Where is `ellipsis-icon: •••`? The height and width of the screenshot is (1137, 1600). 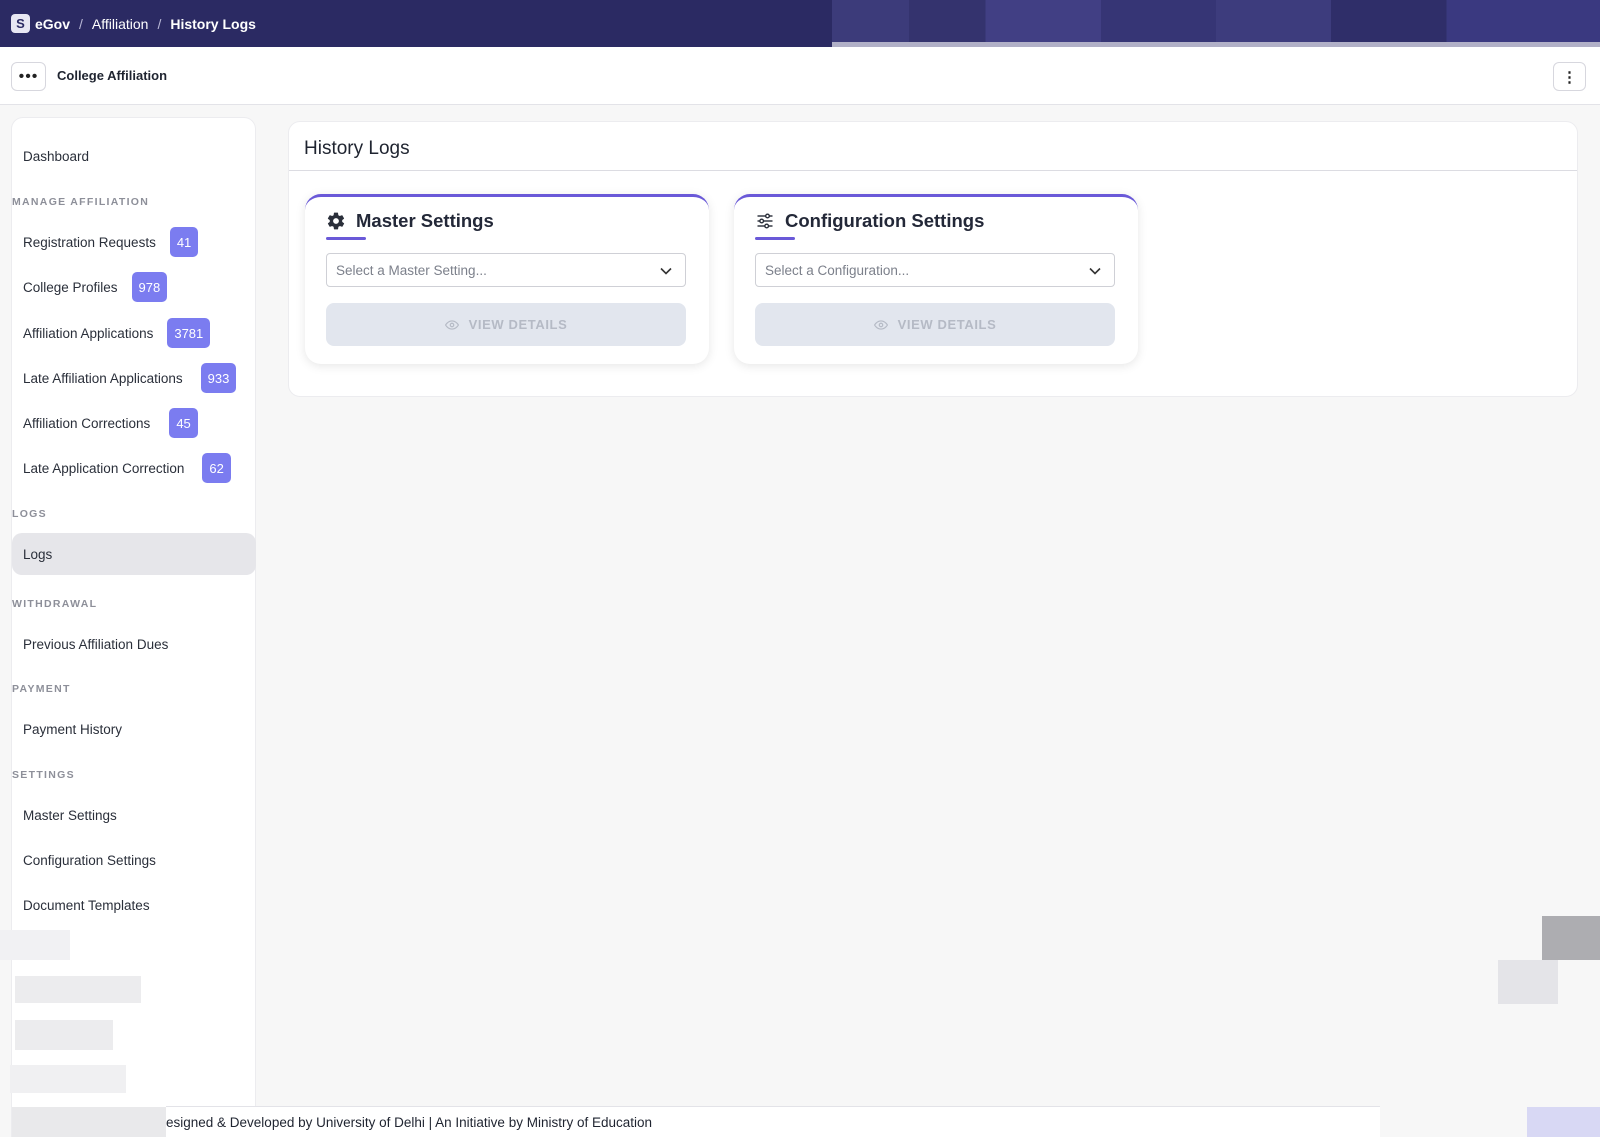 ellipsis-icon: ••• is located at coordinates (28, 76).